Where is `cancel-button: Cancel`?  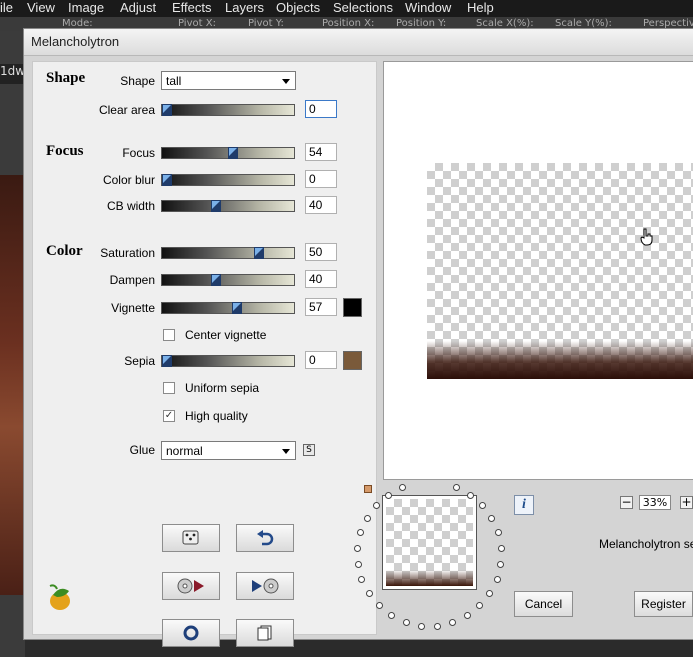
cancel-button: Cancel is located at coordinates (543, 604).